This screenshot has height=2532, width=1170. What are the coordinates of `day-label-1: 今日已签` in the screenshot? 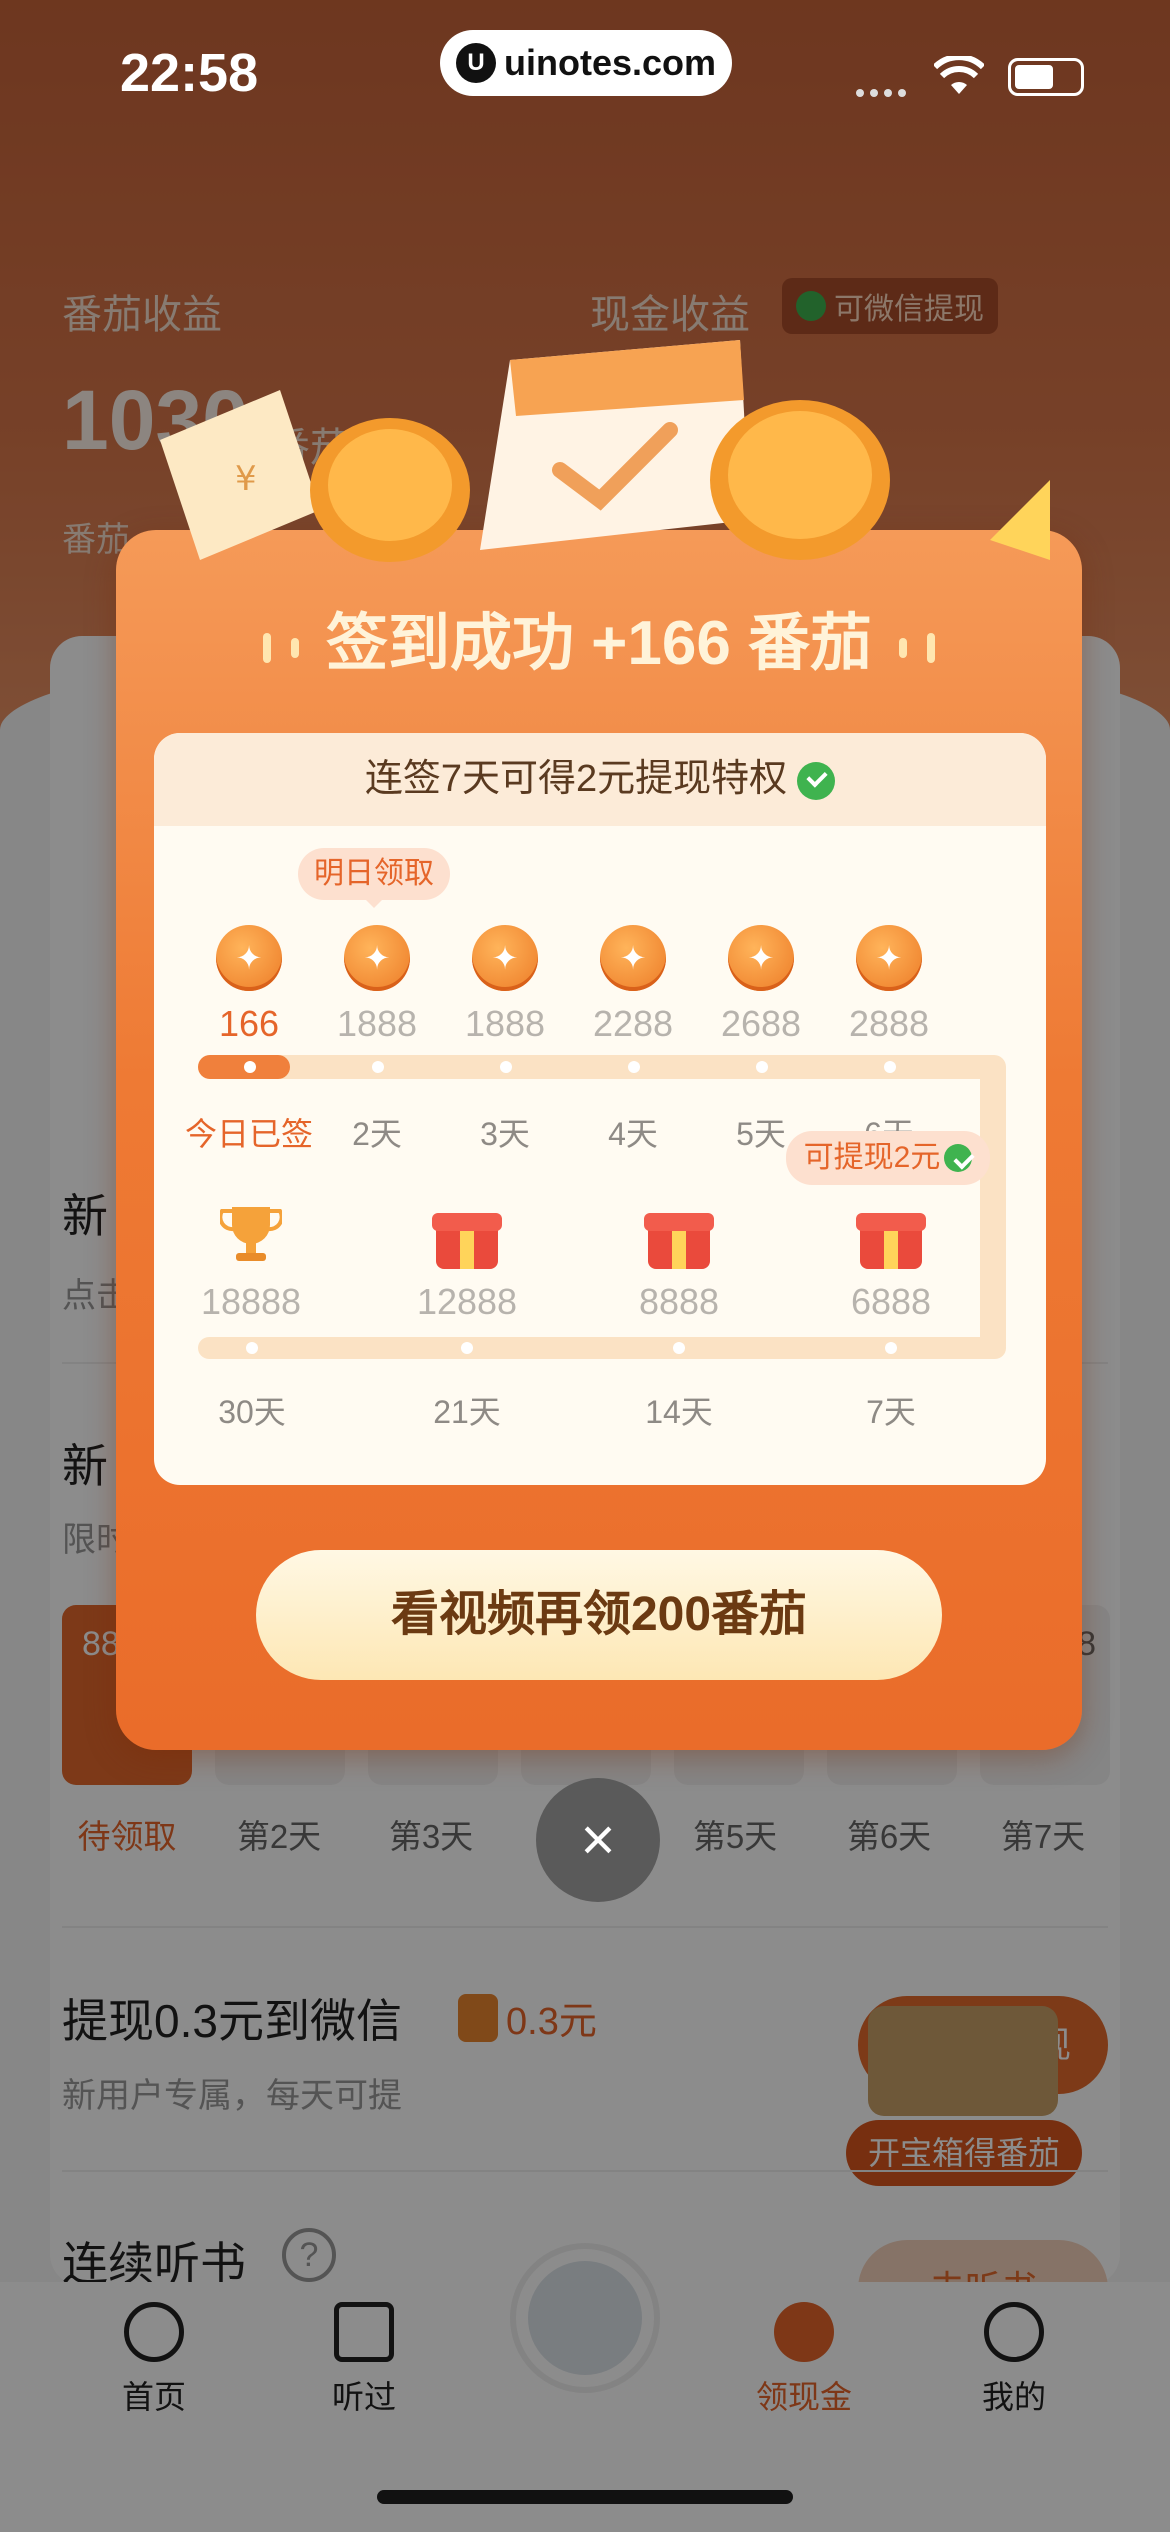 It's located at (248, 1134).